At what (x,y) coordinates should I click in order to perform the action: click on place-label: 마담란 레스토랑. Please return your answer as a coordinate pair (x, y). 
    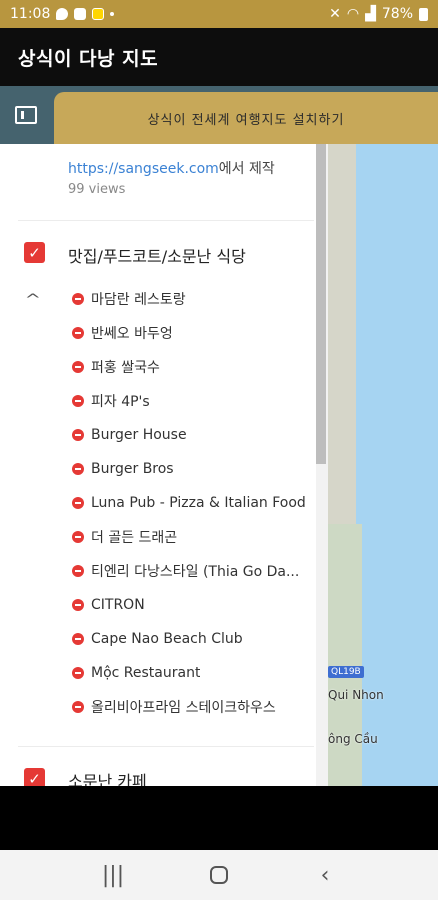
    Looking at the image, I should click on (138, 300).